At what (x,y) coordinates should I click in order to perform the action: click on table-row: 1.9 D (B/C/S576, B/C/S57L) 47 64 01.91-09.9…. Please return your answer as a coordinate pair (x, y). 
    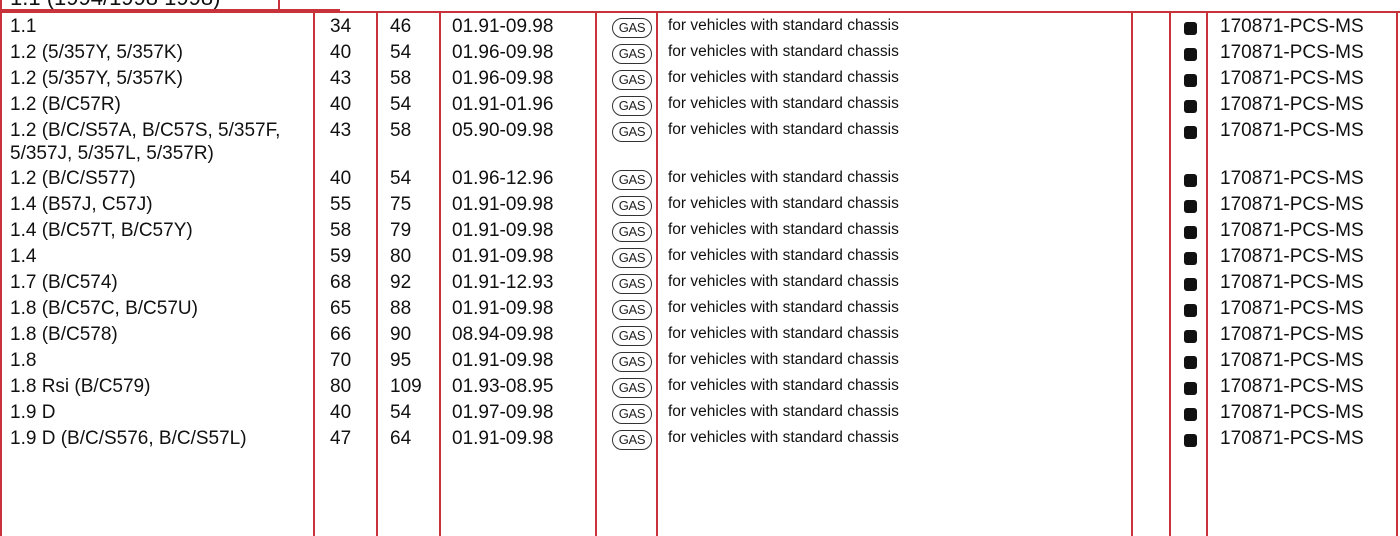
    Looking at the image, I should click on (700, 439).